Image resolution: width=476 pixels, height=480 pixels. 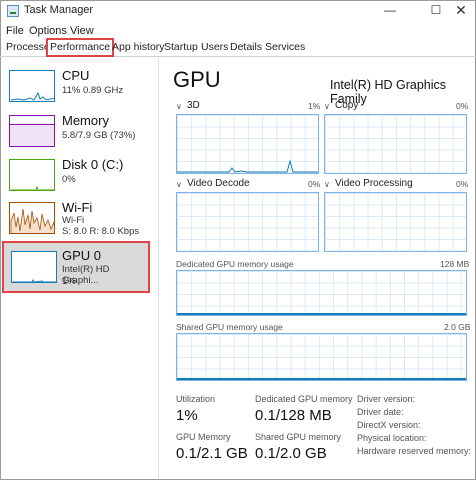 What do you see at coordinates (214, 47) in the screenshot?
I see `tab-users: Users` at bounding box center [214, 47].